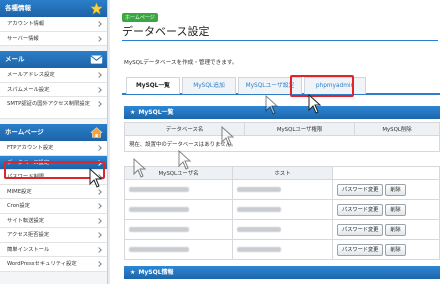 This screenshot has height=284, width=445. Describe the element at coordinates (96, 59) in the screenshot. I see `mail-icon` at that location.